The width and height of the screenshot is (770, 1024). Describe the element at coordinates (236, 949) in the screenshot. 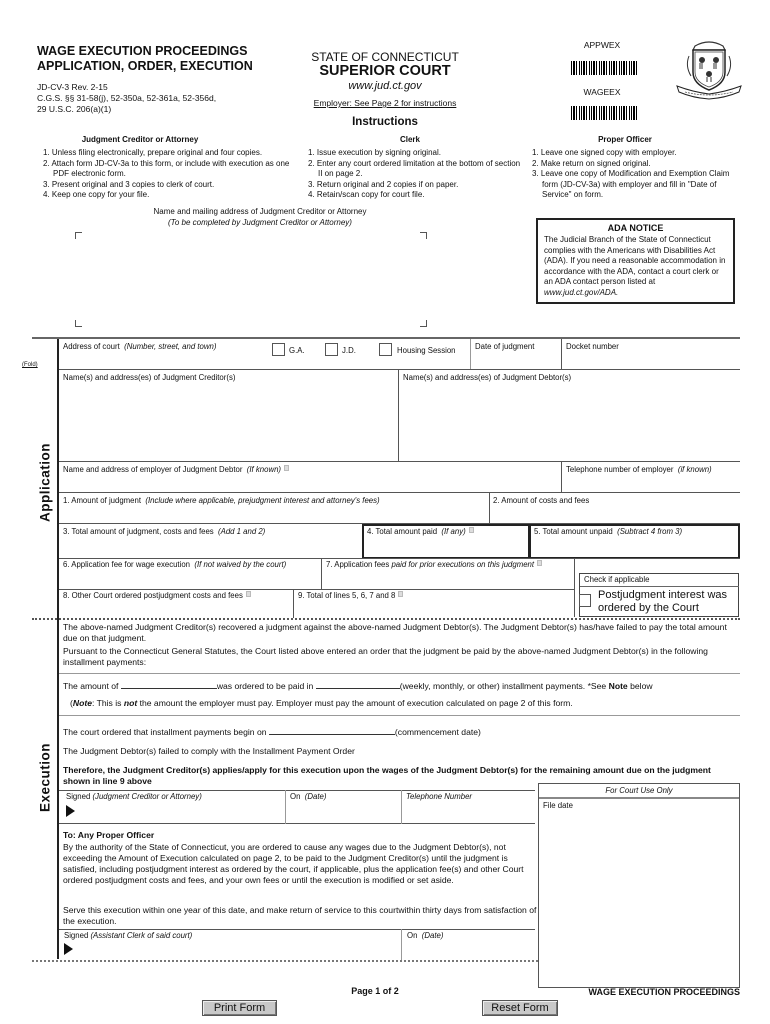

I see `clerk-signature-field` at that location.